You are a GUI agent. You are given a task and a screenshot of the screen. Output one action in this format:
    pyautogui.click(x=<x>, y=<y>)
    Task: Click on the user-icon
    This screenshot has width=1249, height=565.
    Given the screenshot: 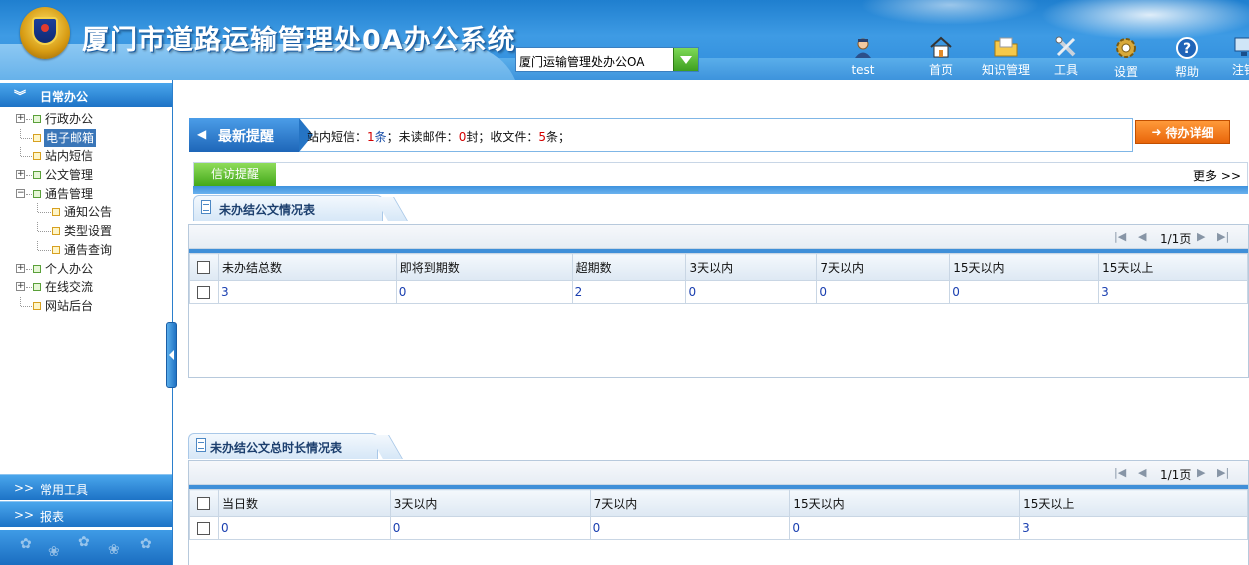 What is the action you would take?
    pyautogui.click(x=863, y=48)
    